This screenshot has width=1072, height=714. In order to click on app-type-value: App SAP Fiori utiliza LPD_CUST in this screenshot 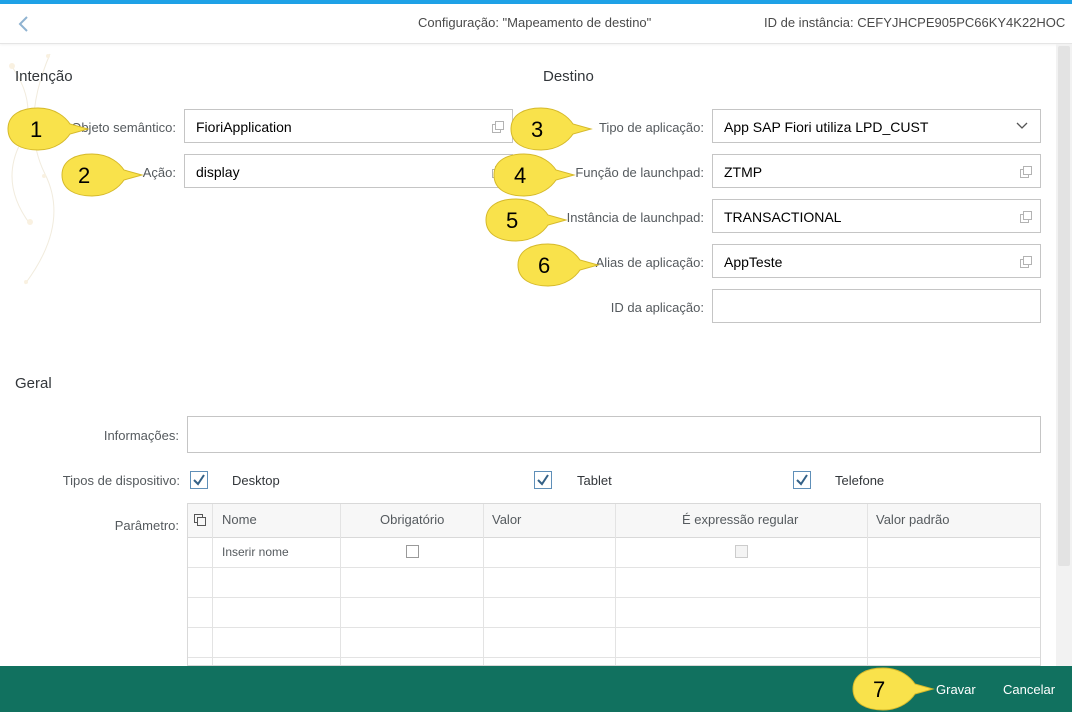, I will do `click(826, 127)`.